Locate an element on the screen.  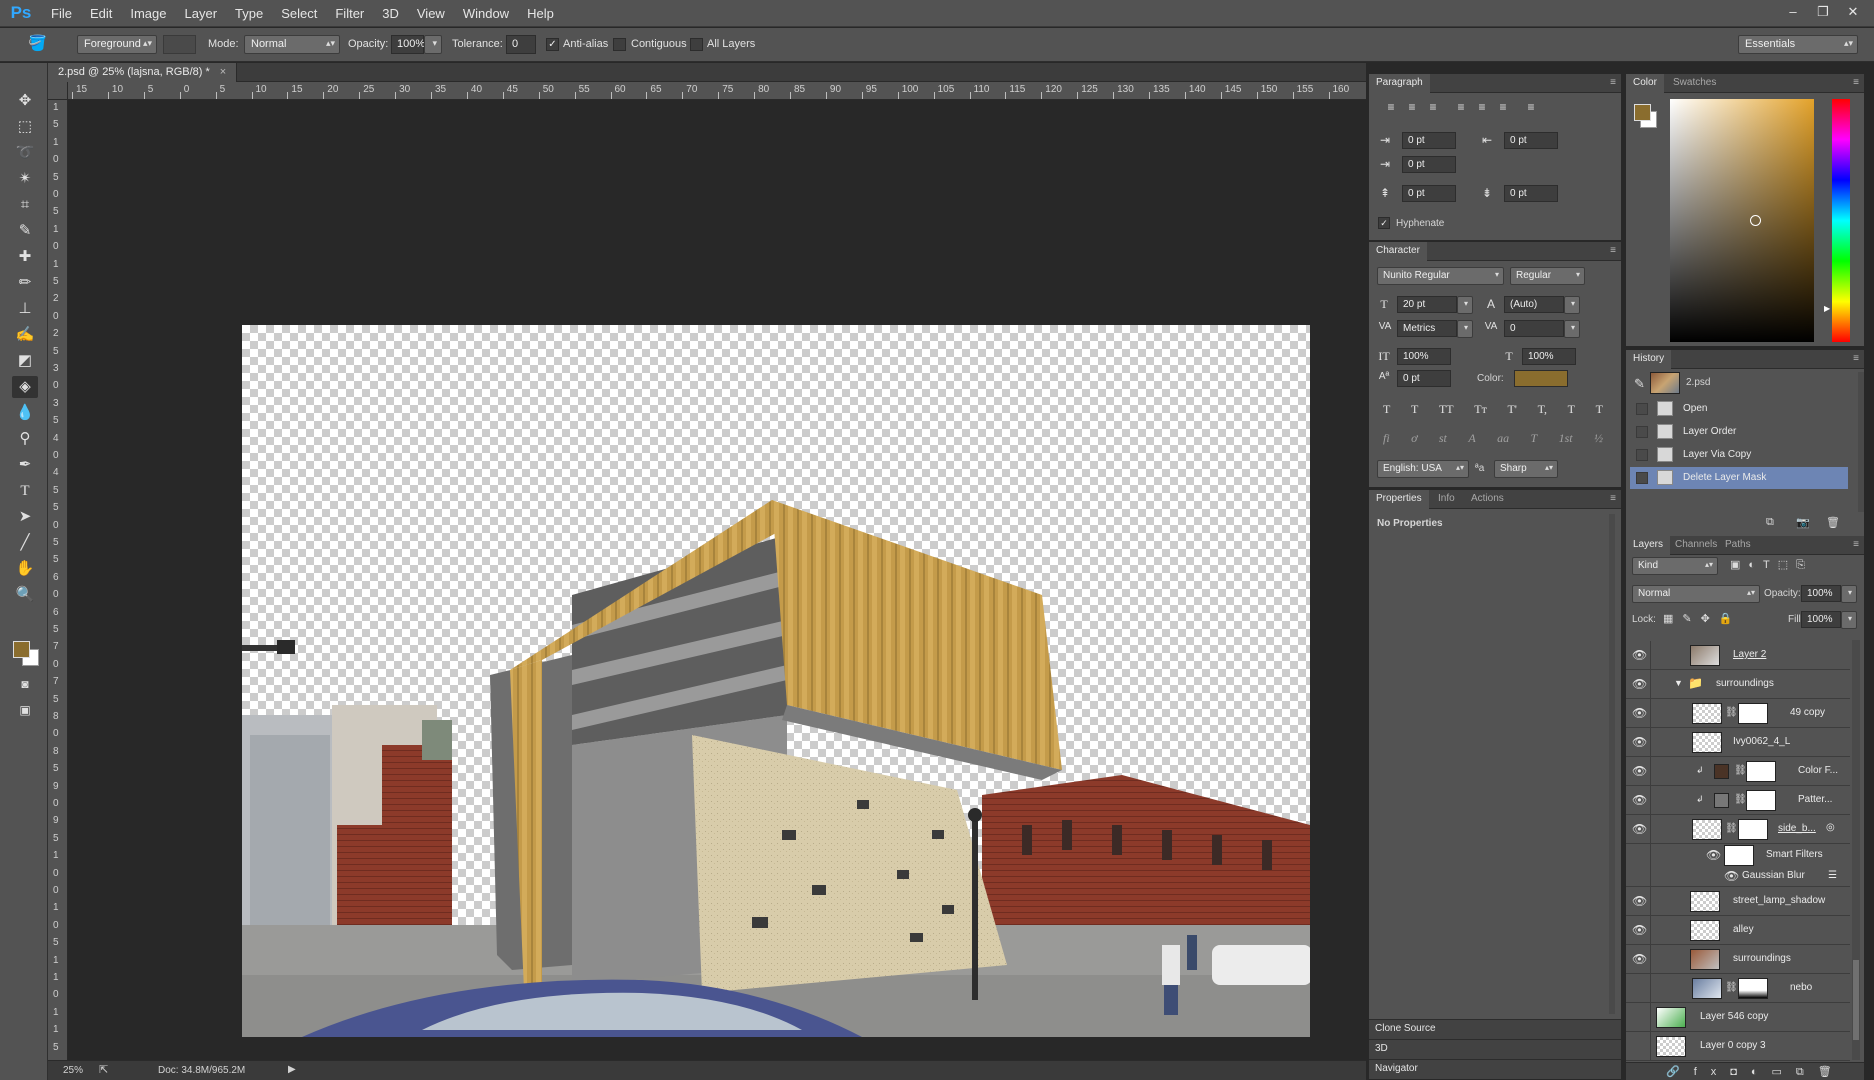
layer-name: alley is located at coordinates (1743, 929).